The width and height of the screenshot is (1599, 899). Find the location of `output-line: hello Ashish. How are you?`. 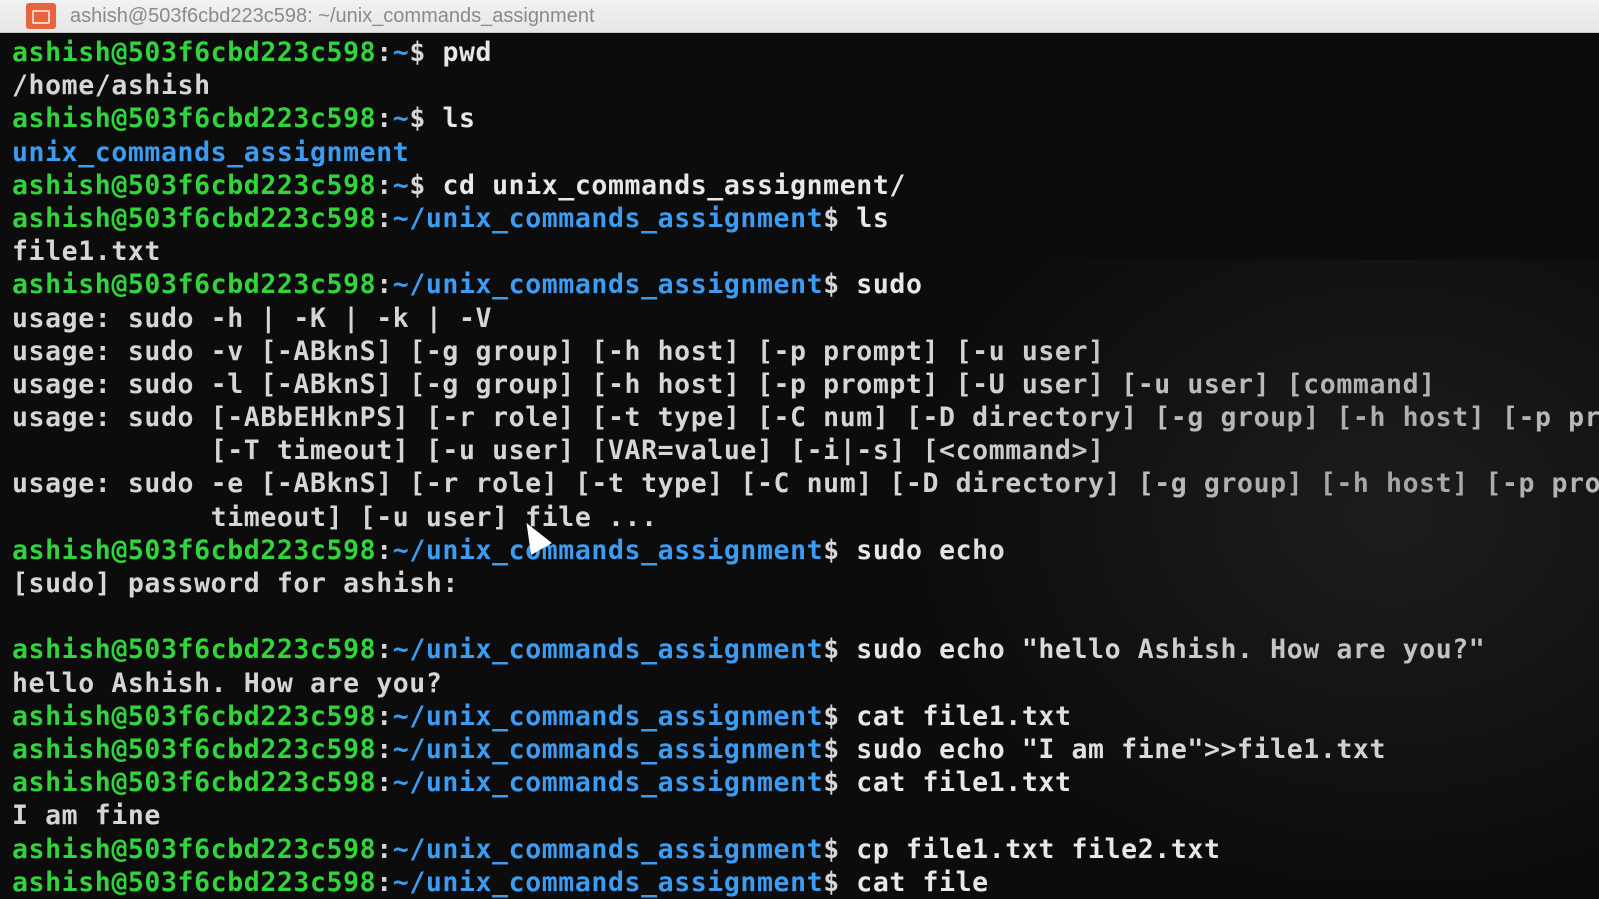

output-line: hello Ashish. How are you? is located at coordinates (227, 683).